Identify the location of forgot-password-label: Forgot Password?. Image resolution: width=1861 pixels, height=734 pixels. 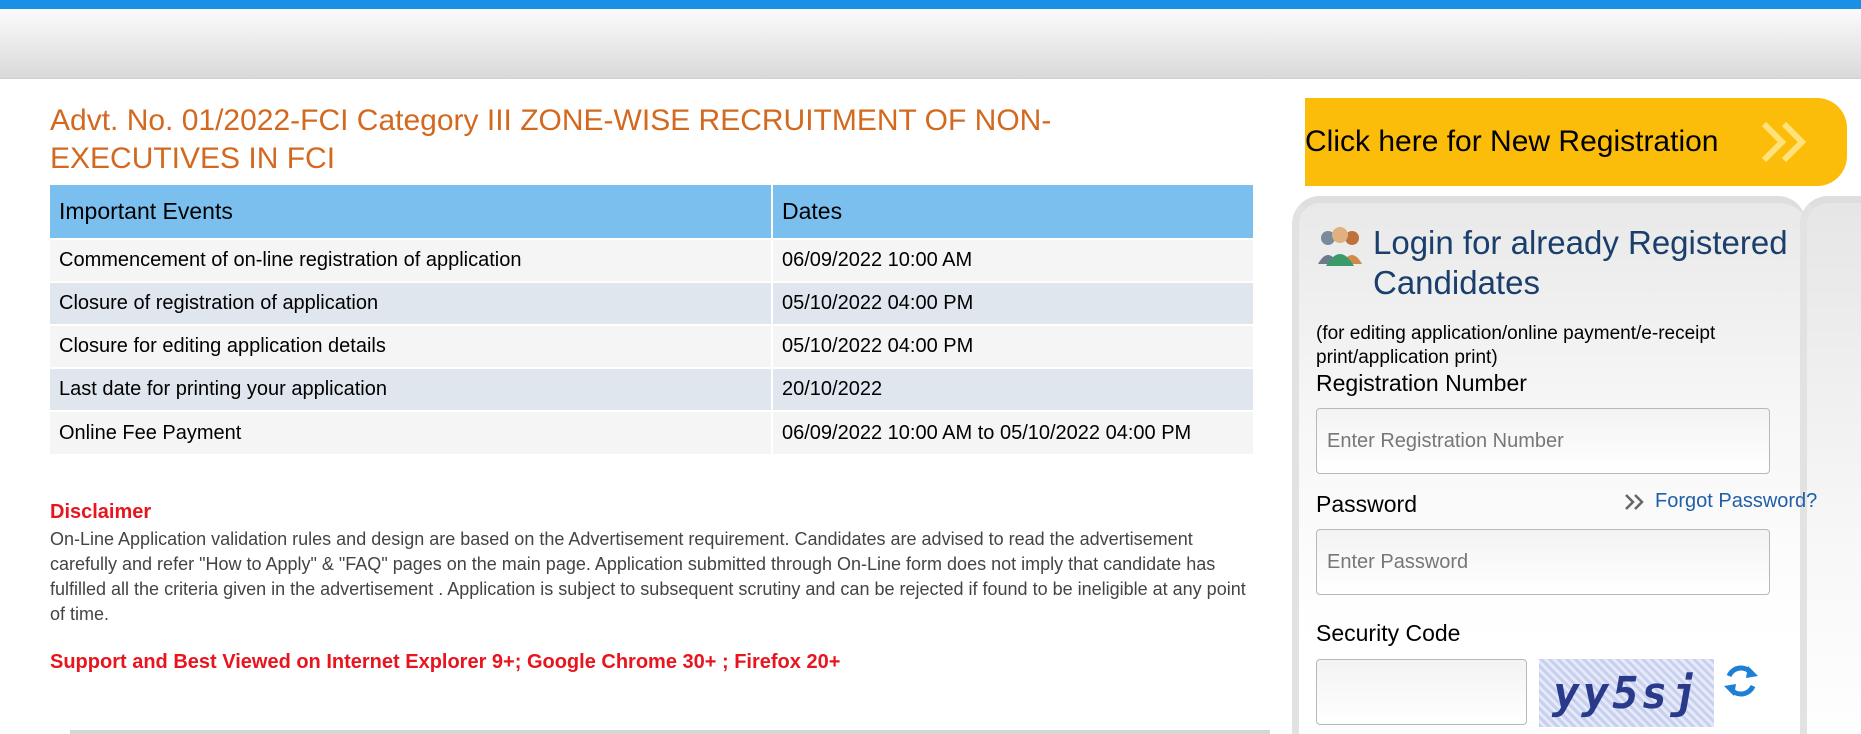
(1736, 501).